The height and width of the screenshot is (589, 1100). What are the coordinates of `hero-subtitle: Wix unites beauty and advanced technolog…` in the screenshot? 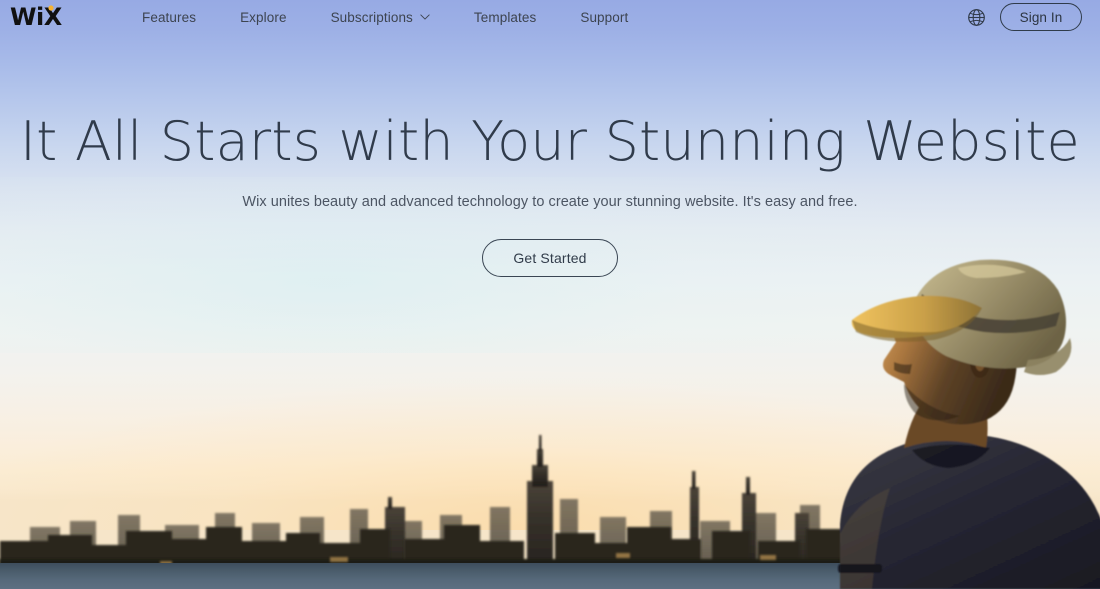 It's located at (550, 202).